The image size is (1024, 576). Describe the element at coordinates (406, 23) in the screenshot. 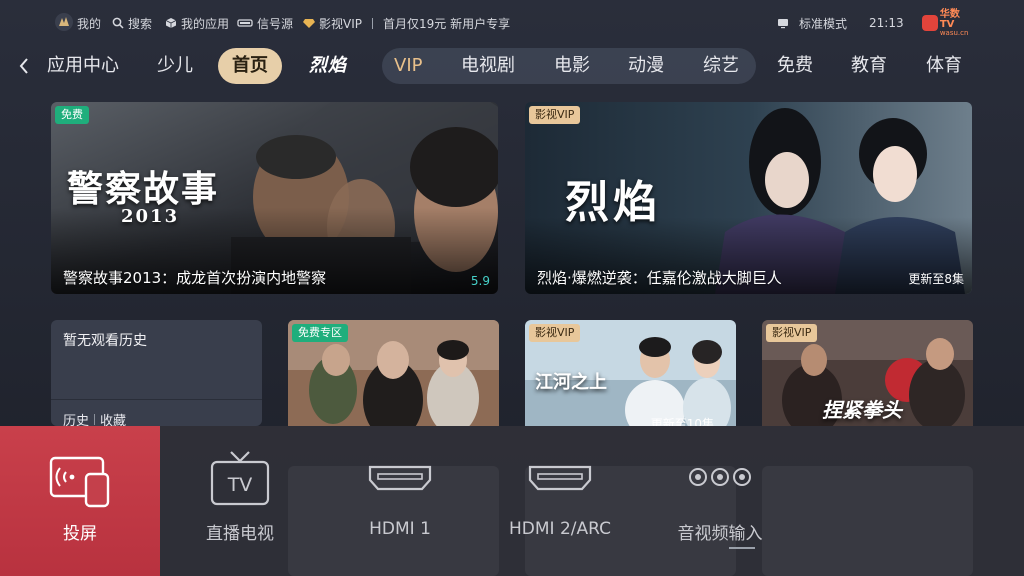

I see `vip-promo-link: 影视VIP 首月仅19元 新用户专享` at that location.